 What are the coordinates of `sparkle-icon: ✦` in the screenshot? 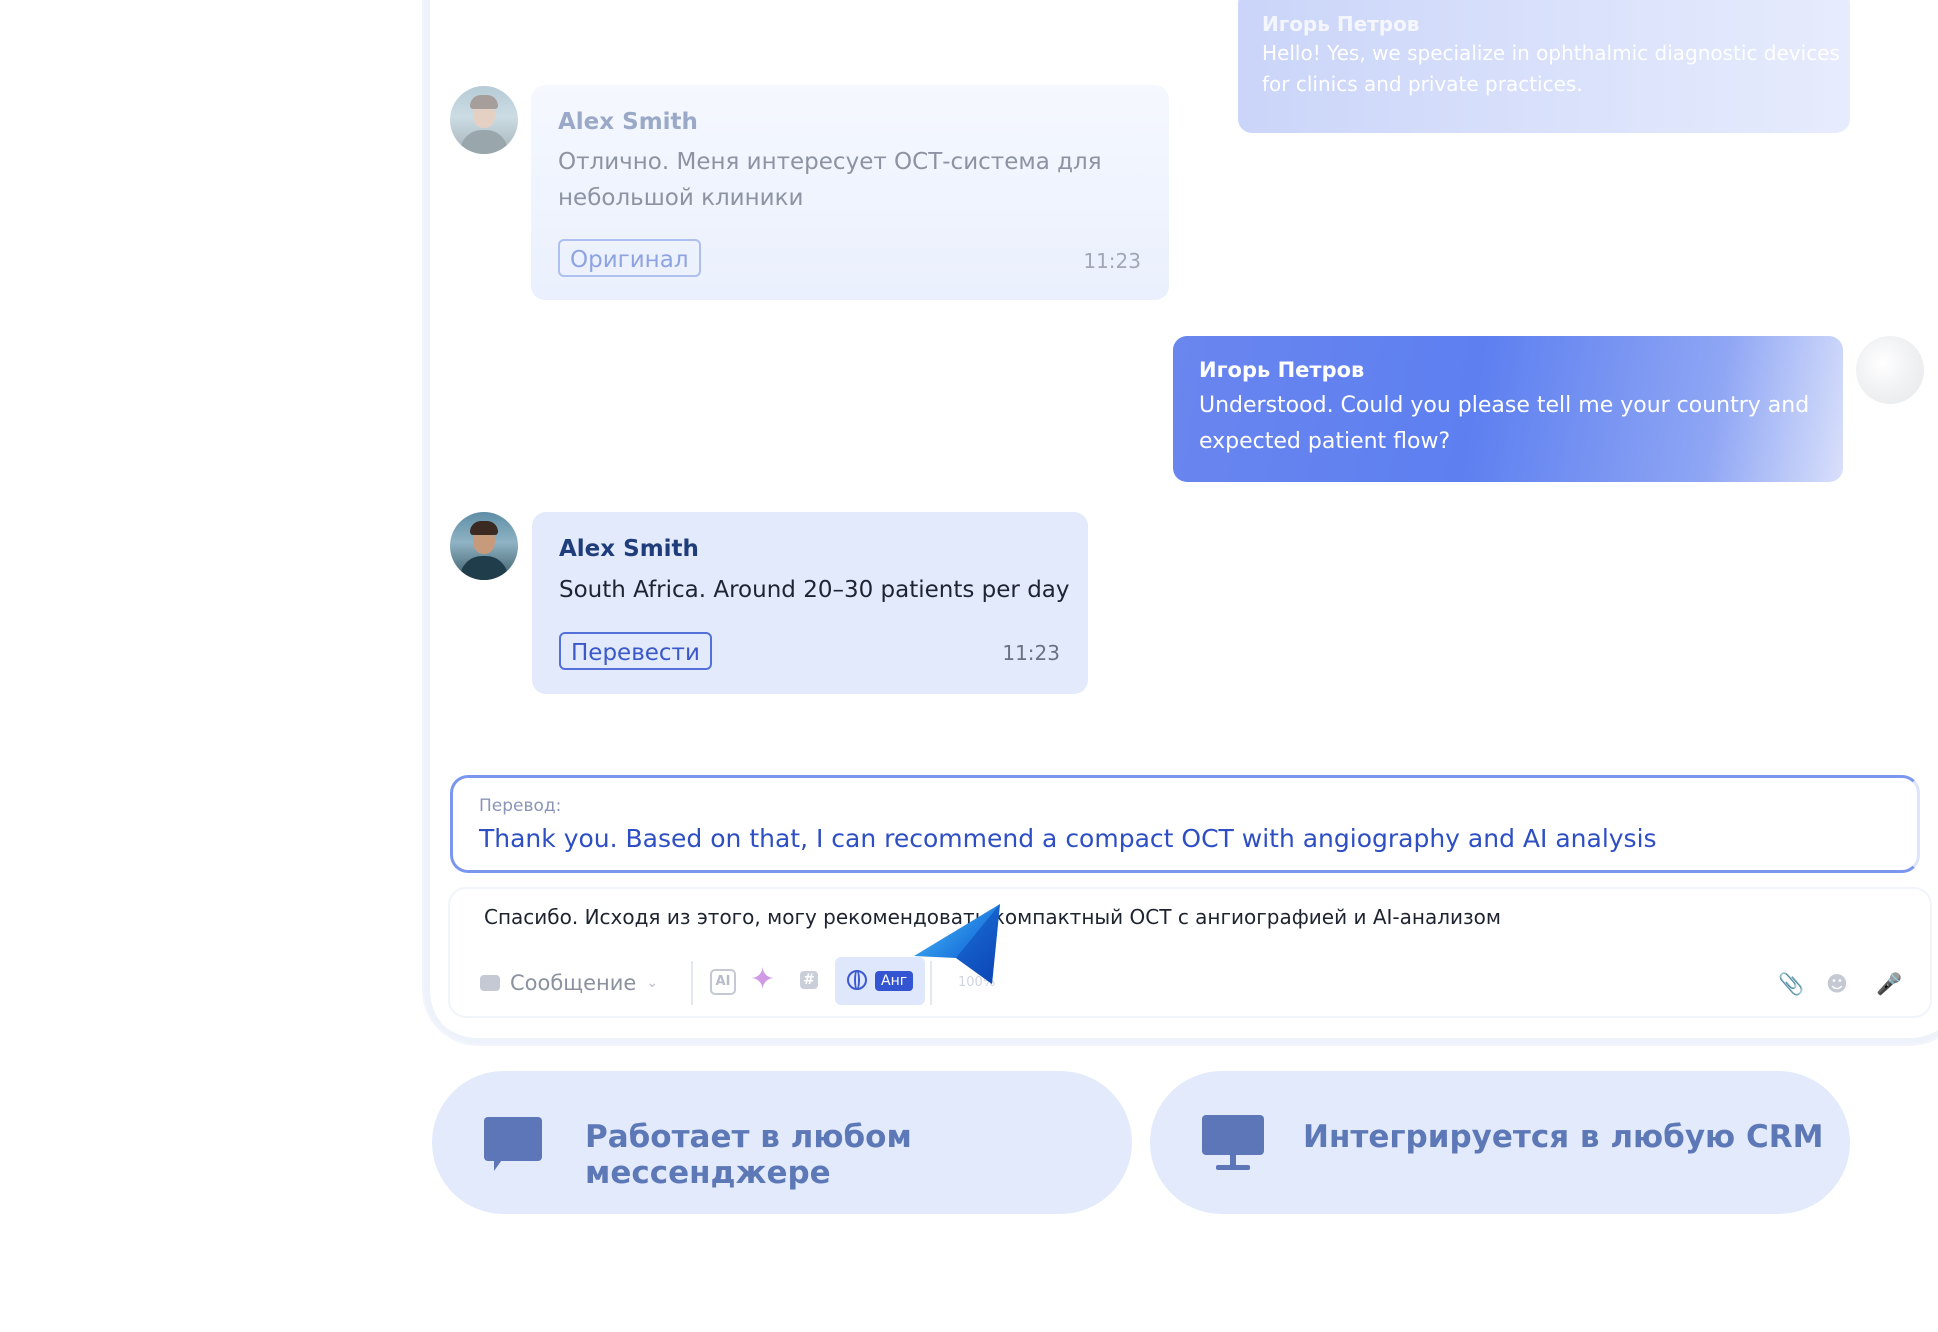 It's located at (762, 979).